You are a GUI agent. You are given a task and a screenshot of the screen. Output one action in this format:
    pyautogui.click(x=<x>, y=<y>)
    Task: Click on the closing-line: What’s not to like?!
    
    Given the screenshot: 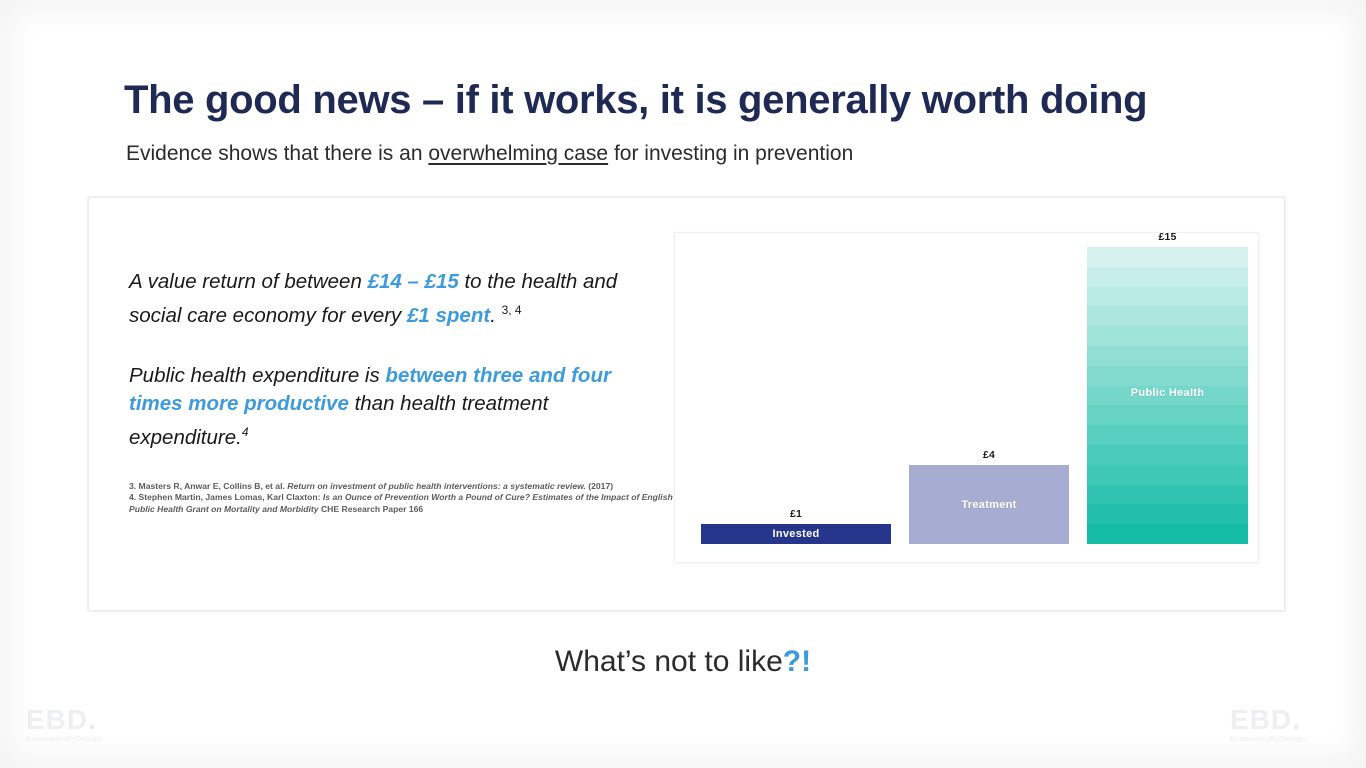 What is the action you would take?
    pyautogui.click(x=683, y=662)
    